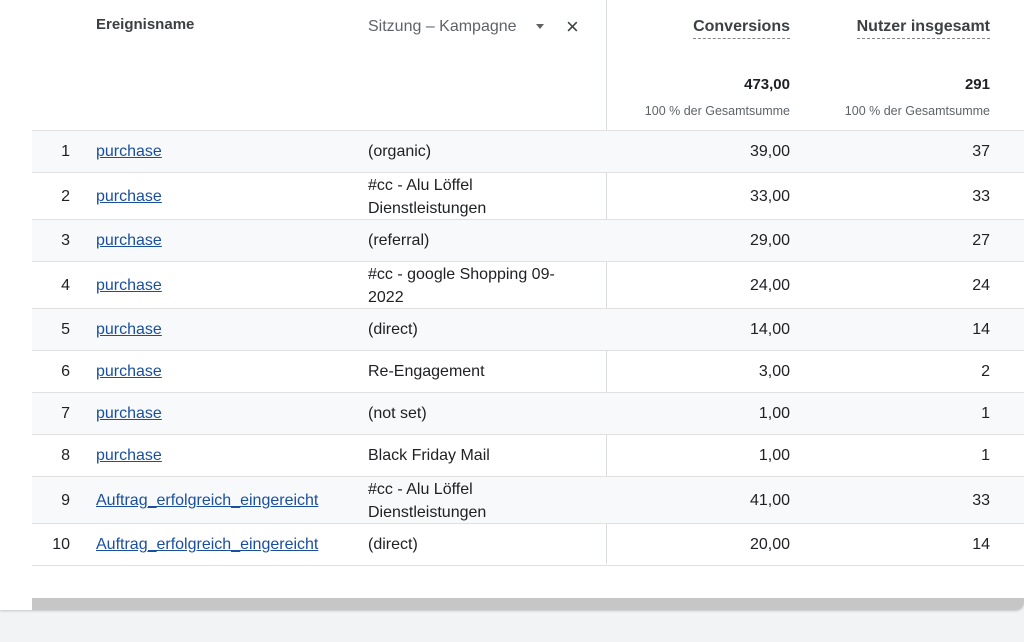 The height and width of the screenshot is (642, 1024). I want to click on users-cell: 27, so click(981, 240).